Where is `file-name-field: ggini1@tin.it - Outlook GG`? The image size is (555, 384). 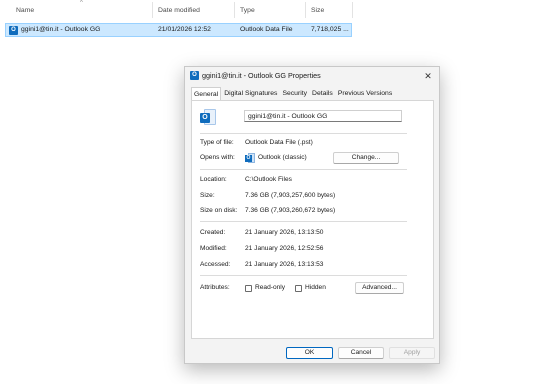
file-name-field: ggini1@tin.it - Outlook GG is located at coordinates (323, 116).